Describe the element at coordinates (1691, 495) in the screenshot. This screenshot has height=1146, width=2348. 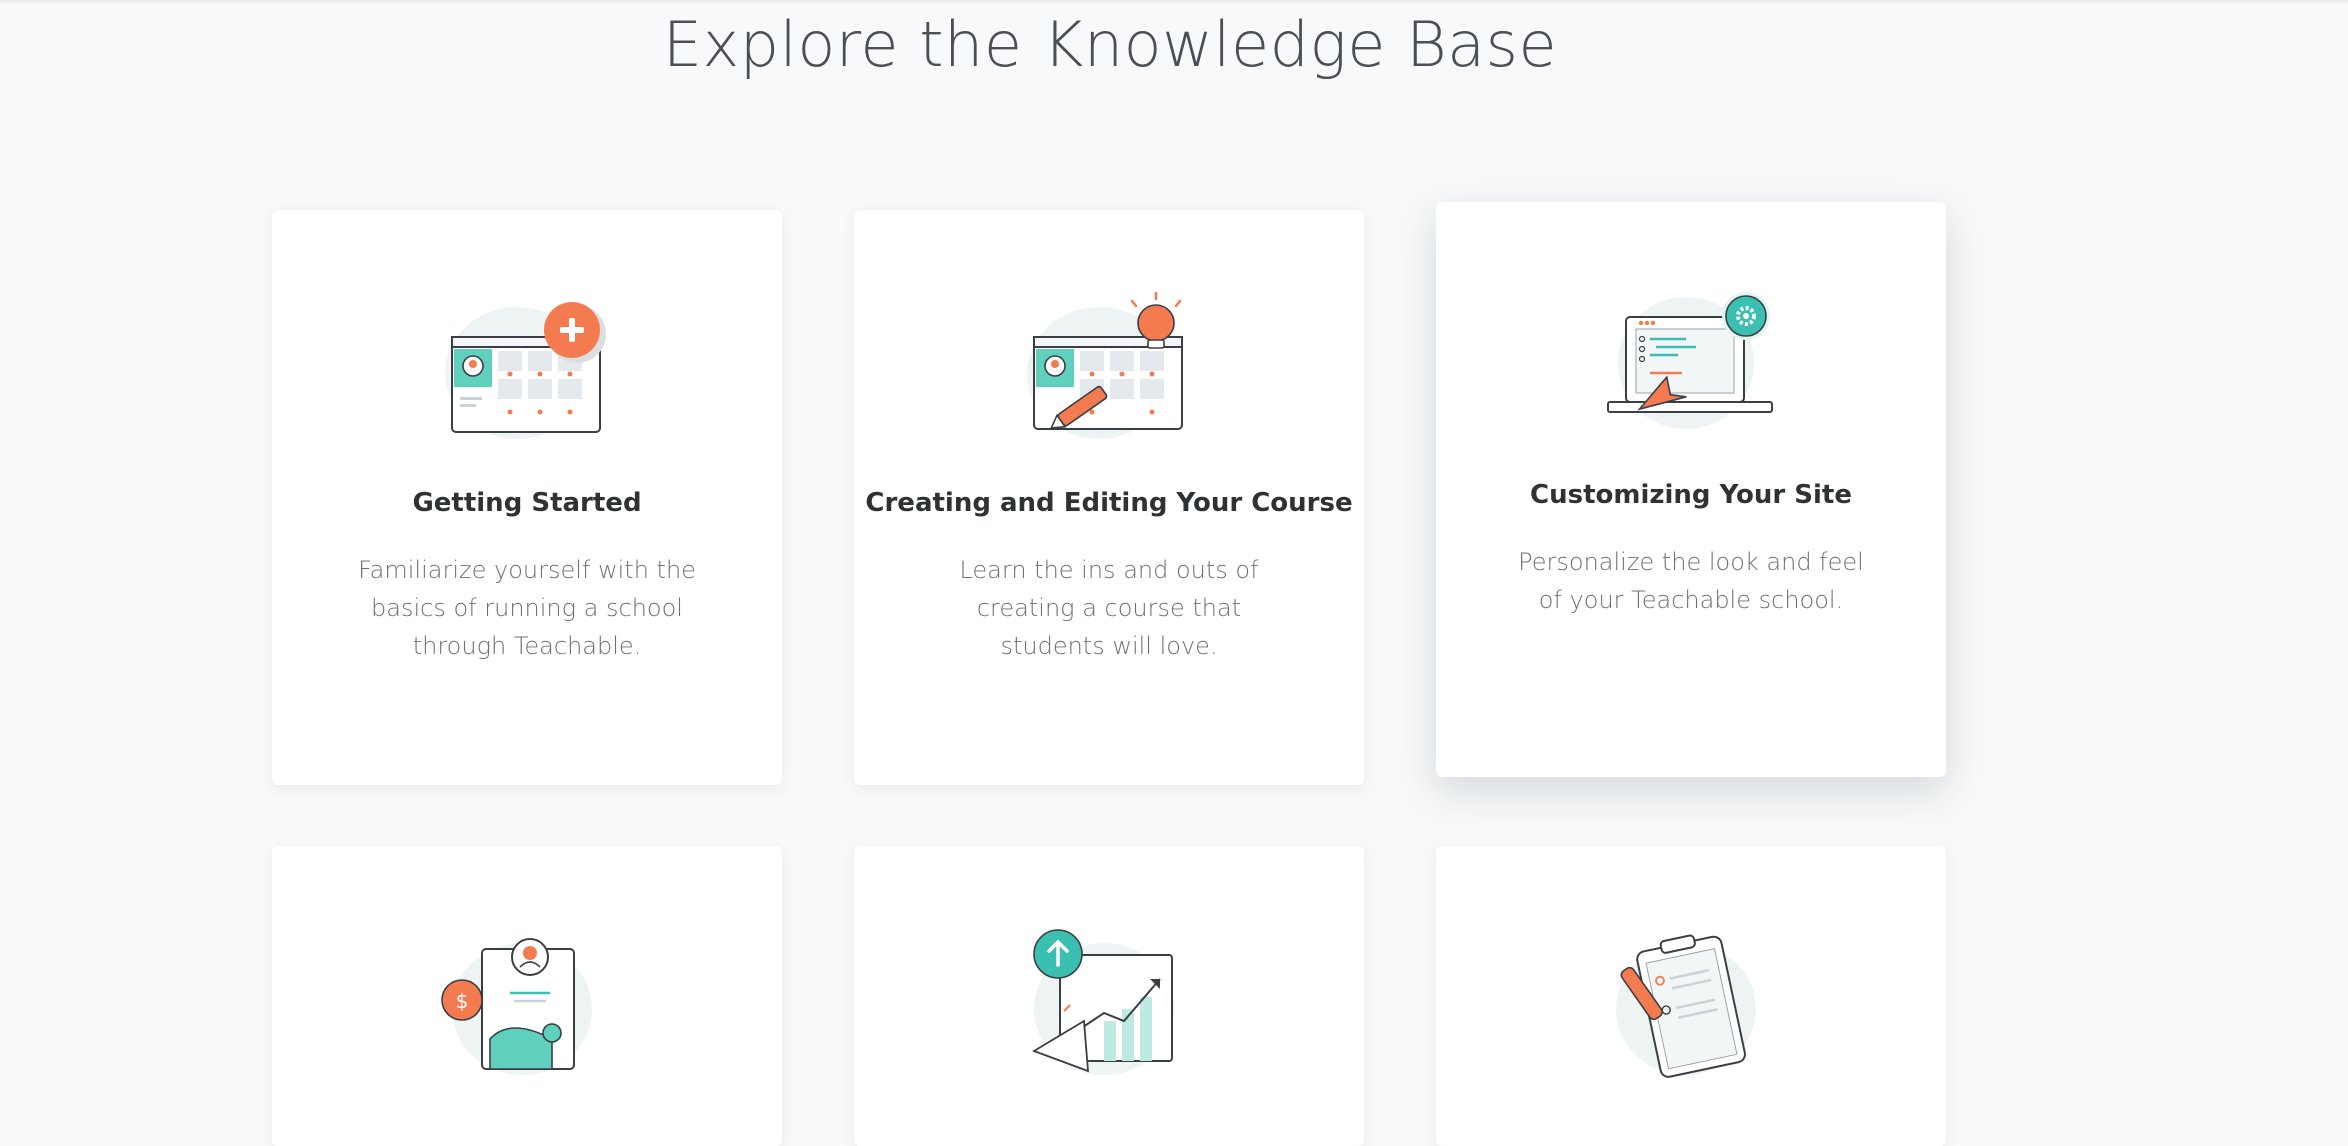
I see `card-title: Customizing Your Site` at that location.